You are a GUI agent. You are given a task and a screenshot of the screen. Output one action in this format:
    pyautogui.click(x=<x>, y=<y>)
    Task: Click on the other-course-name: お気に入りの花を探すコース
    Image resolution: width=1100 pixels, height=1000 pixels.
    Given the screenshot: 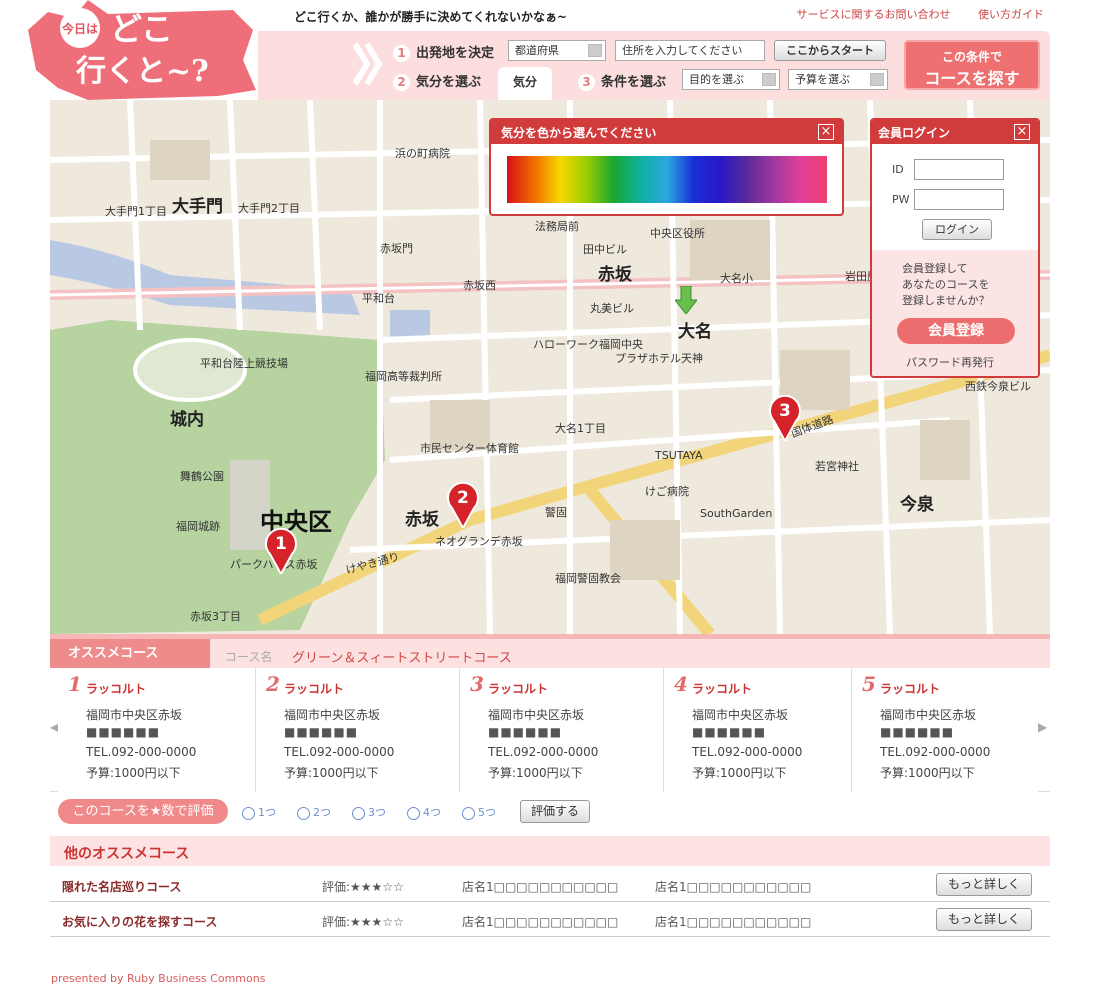 What is the action you would take?
    pyautogui.click(x=139, y=921)
    